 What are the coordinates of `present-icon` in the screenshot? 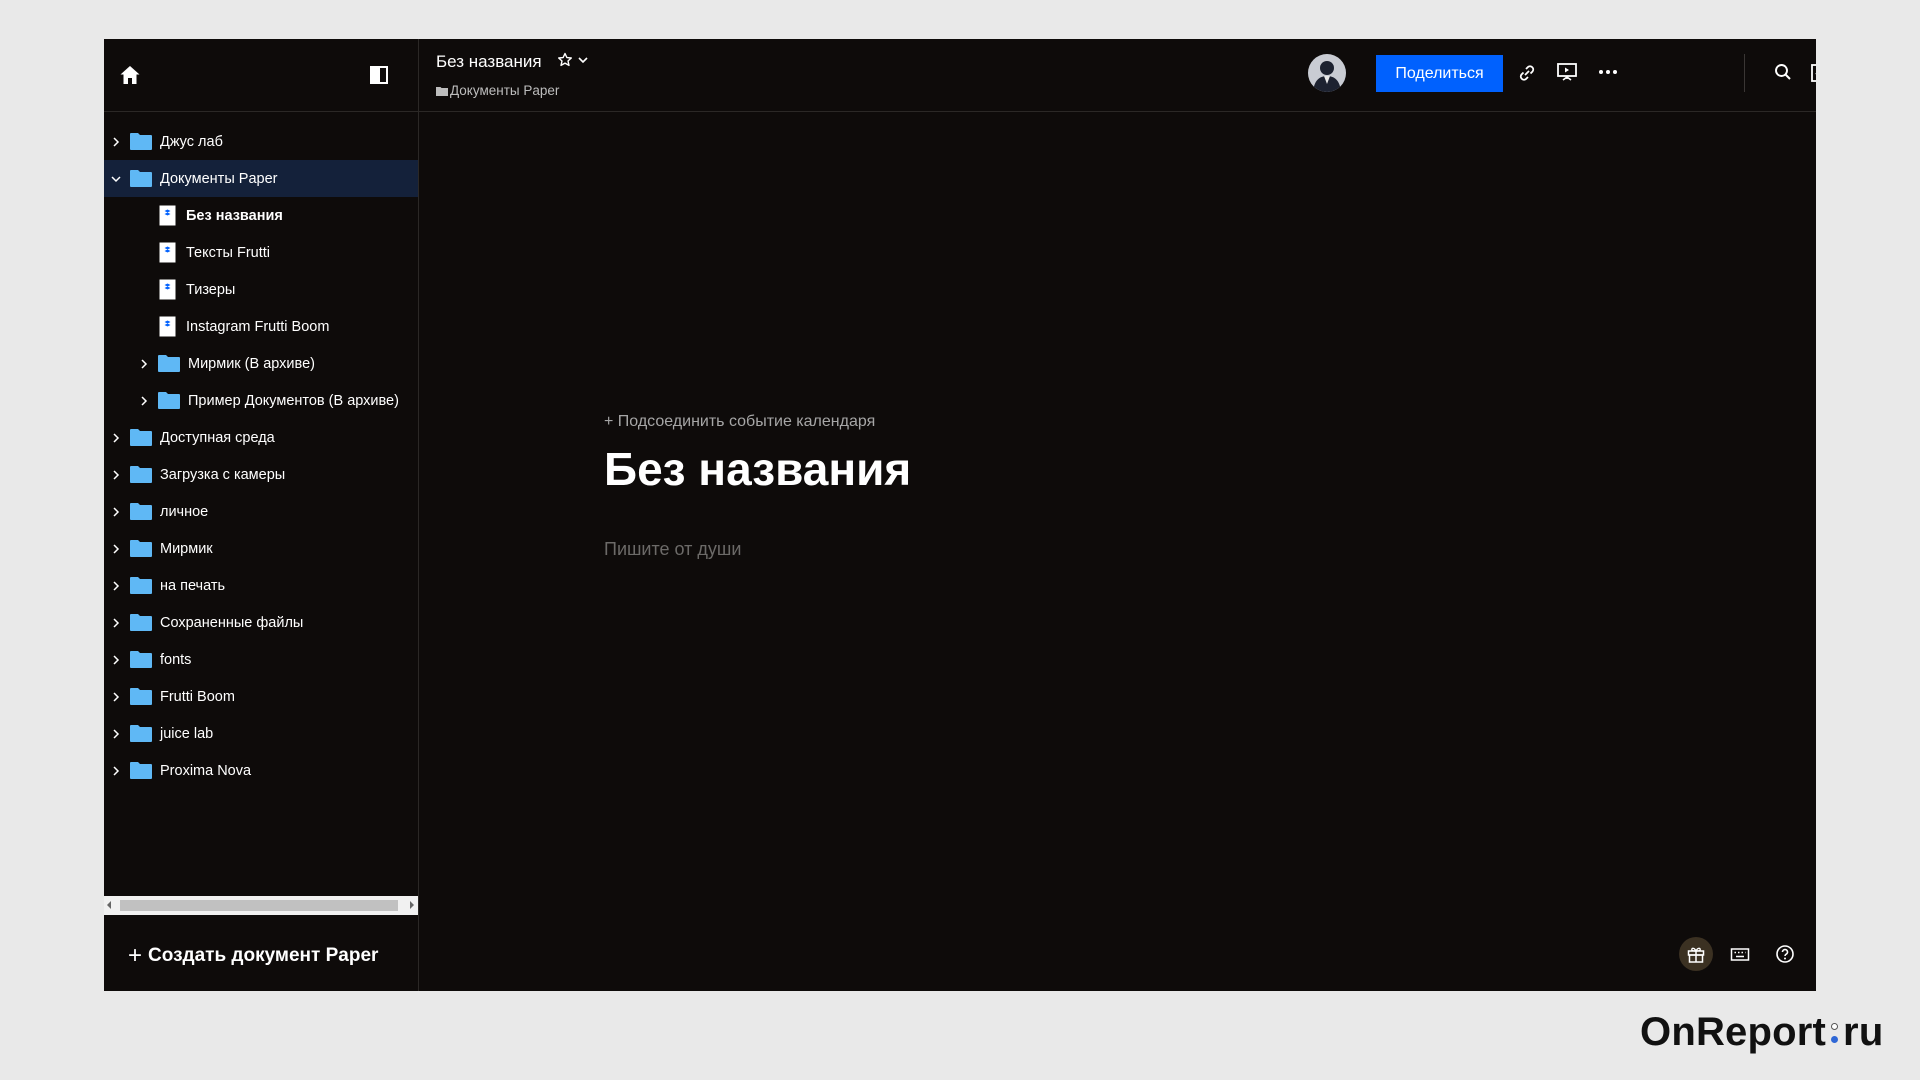 It's located at (1567, 72).